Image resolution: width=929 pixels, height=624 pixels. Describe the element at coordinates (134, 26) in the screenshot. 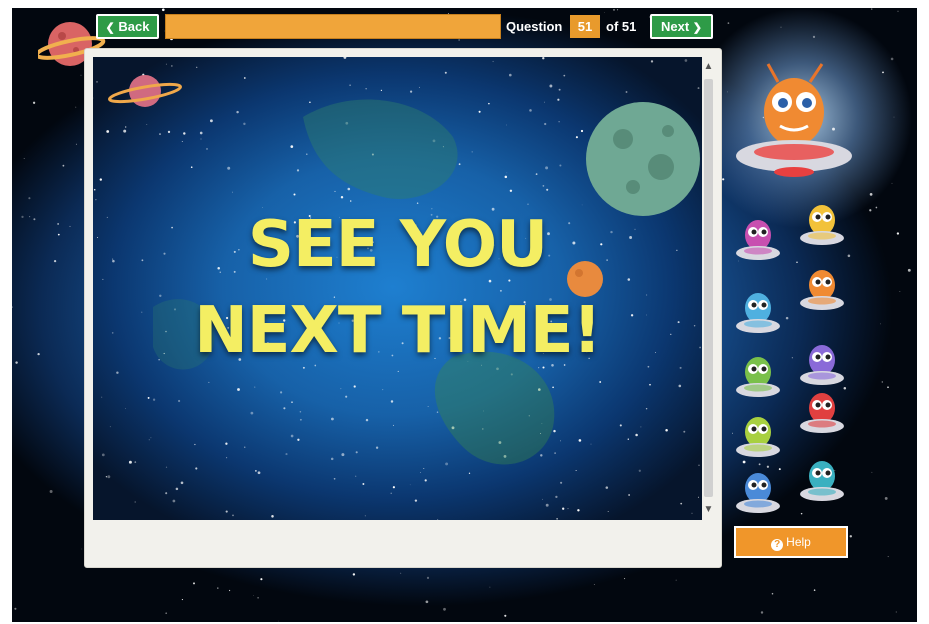

I see `back-button-label: Back` at that location.